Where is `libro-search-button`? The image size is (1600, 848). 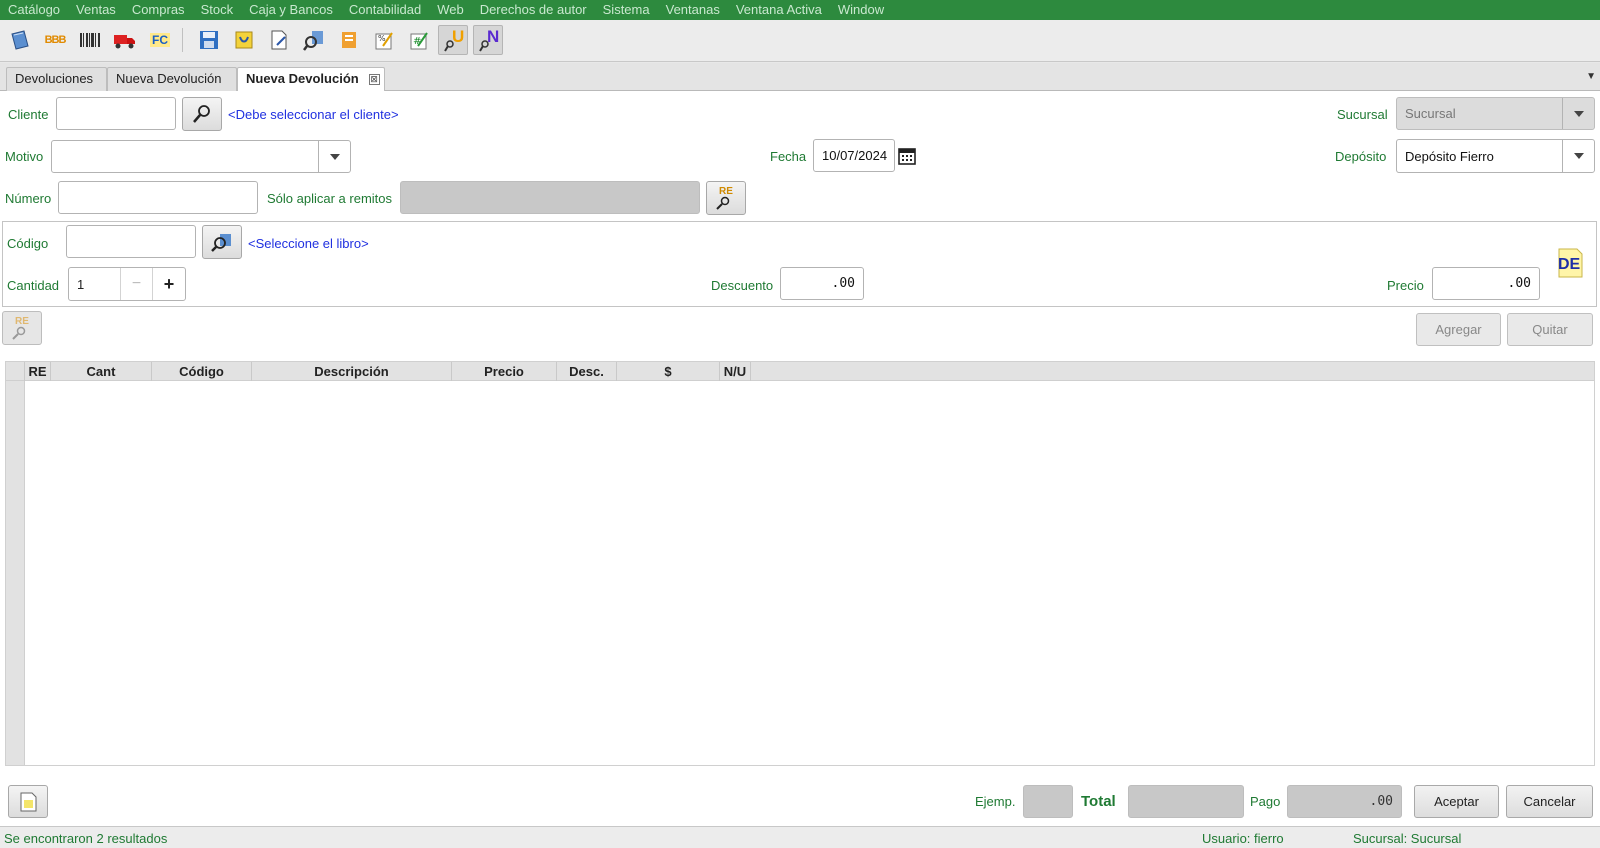 libro-search-button is located at coordinates (222, 242).